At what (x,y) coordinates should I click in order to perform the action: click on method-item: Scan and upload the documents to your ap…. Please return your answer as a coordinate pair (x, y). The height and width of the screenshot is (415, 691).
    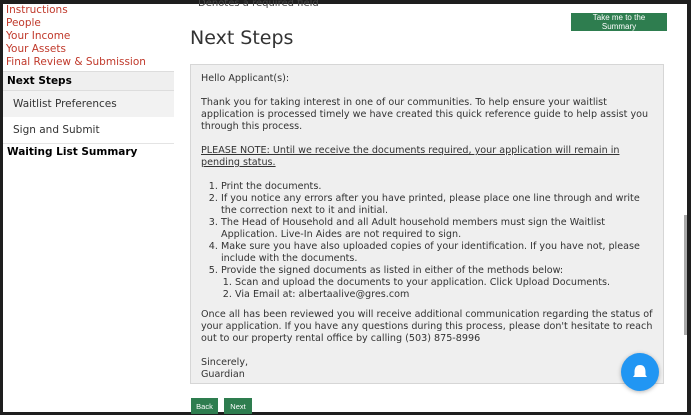
    Looking at the image, I should click on (444, 283).